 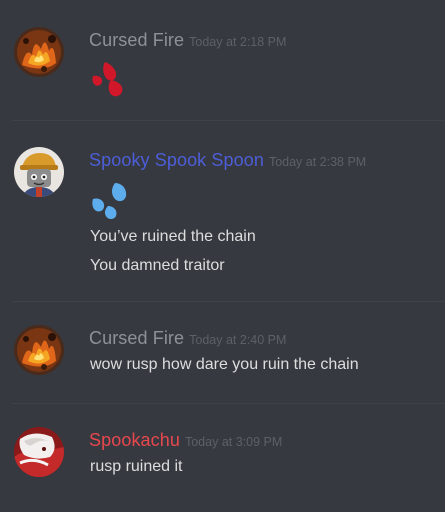 What do you see at coordinates (233, 442) in the screenshot?
I see `timestamp: Today at 3:09 PM` at bounding box center [233, 442].